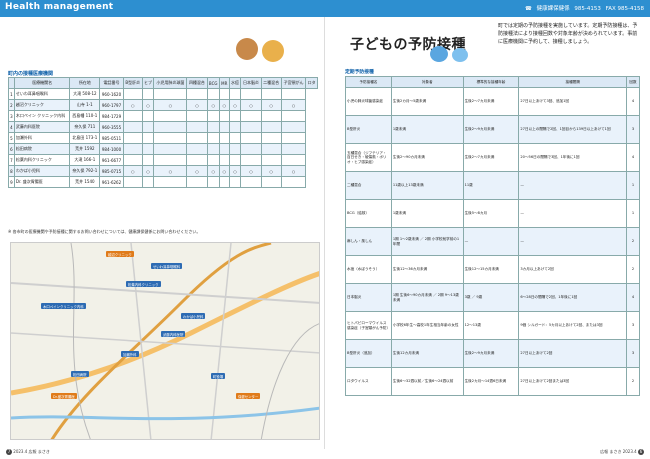 The height and width of the screenshot is (459, 650). What do you see at coordinates (85, 94) in the screenshot?
I see `clinic-cell: 大滝 508-12` at bounding box center [85, 94].